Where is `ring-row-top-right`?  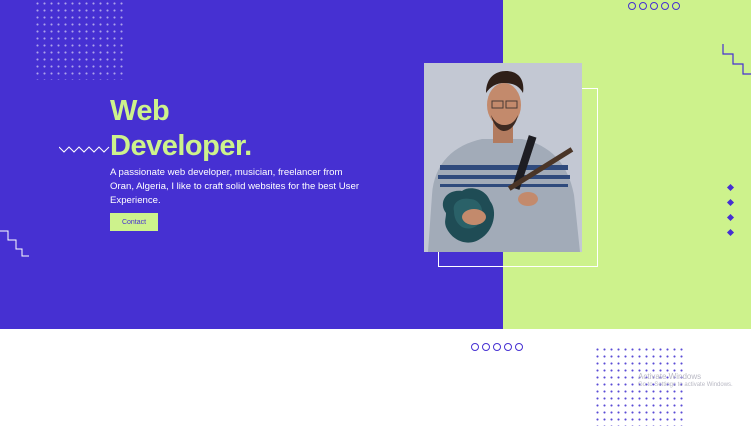 ring-row-top-right is located at coordinates (654, 6).